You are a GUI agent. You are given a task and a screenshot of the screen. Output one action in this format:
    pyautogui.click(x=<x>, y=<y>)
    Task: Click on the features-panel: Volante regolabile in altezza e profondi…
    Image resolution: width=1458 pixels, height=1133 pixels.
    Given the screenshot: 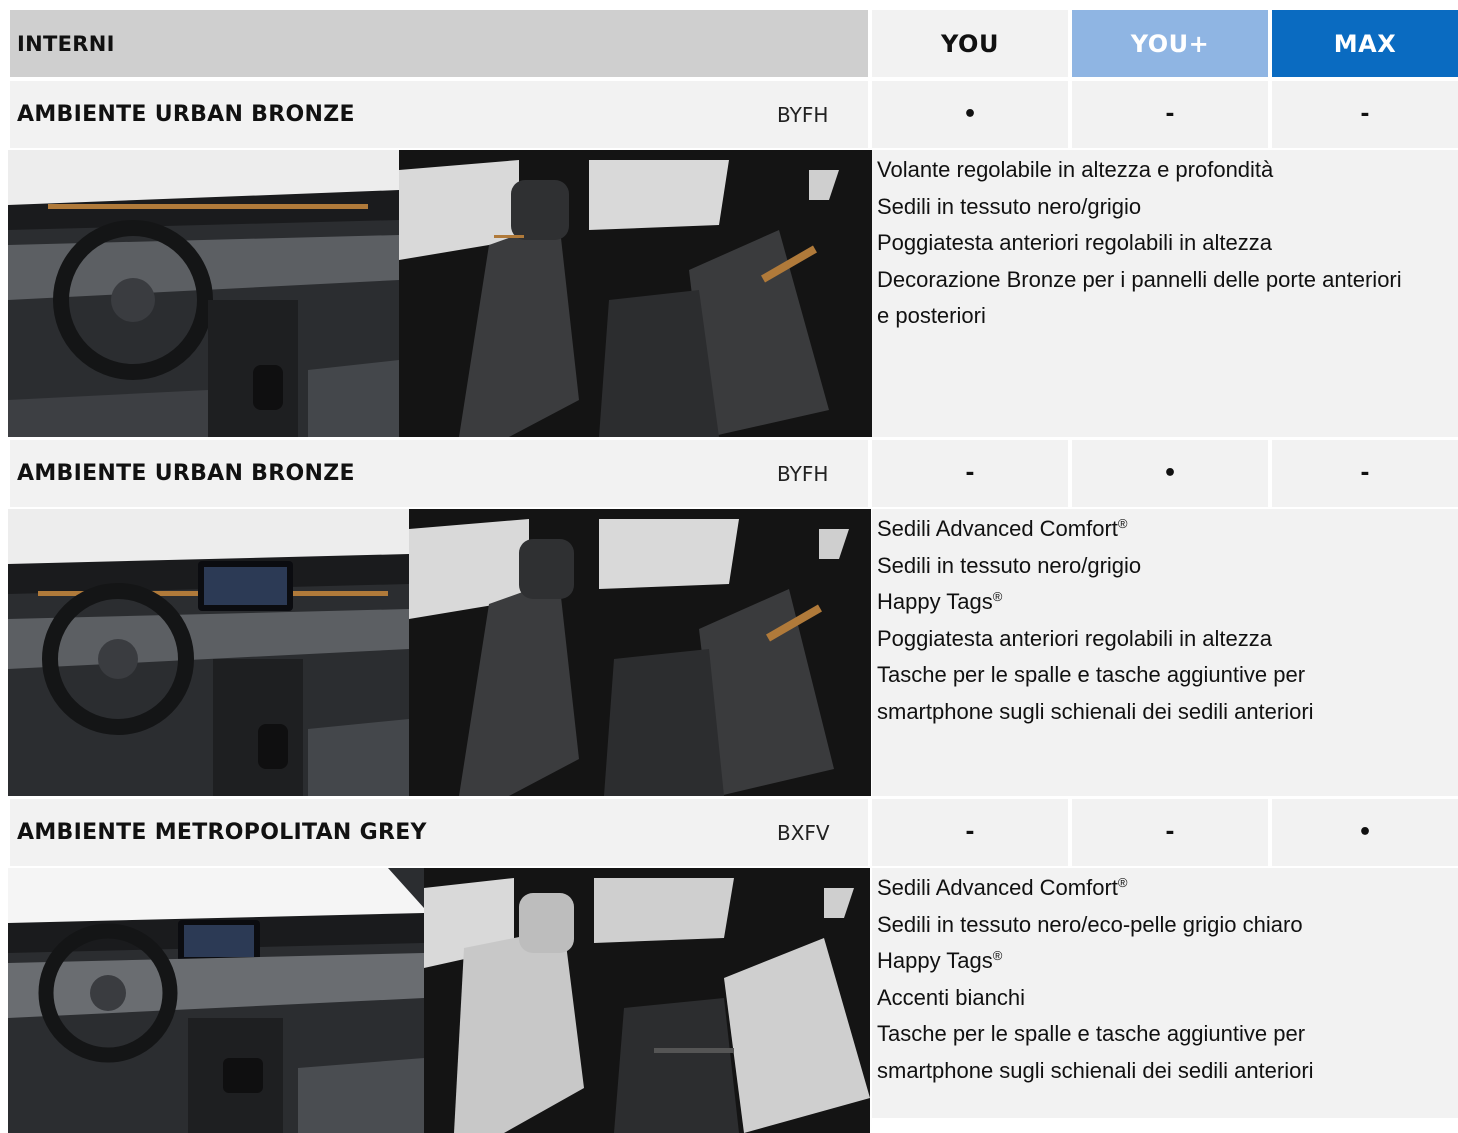 What is the action you would take?
    pyautogui.click(x=1165, y=293)
    